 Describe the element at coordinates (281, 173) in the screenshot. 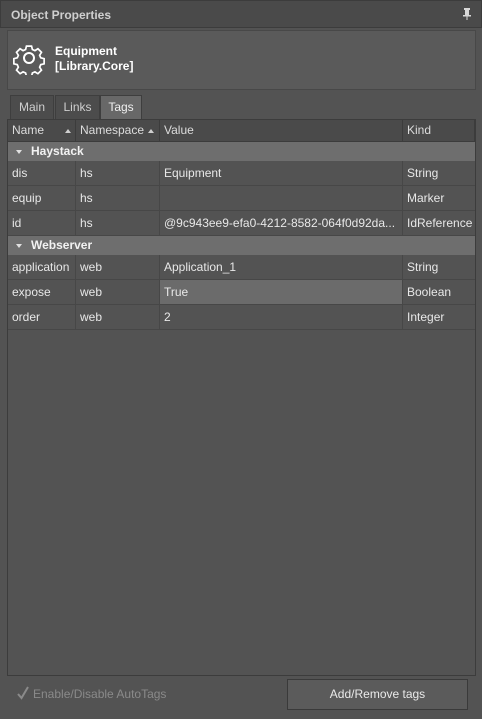

I see `cell-value: Equipment` at that location.